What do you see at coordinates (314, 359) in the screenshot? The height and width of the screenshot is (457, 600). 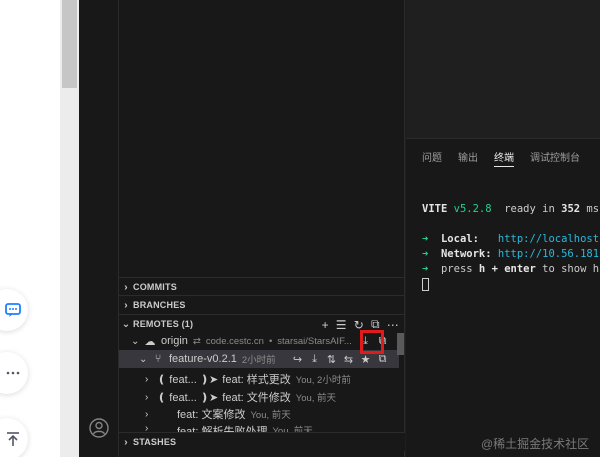 I see `merge-icon: ⤓` at bounding box center [314, 359].